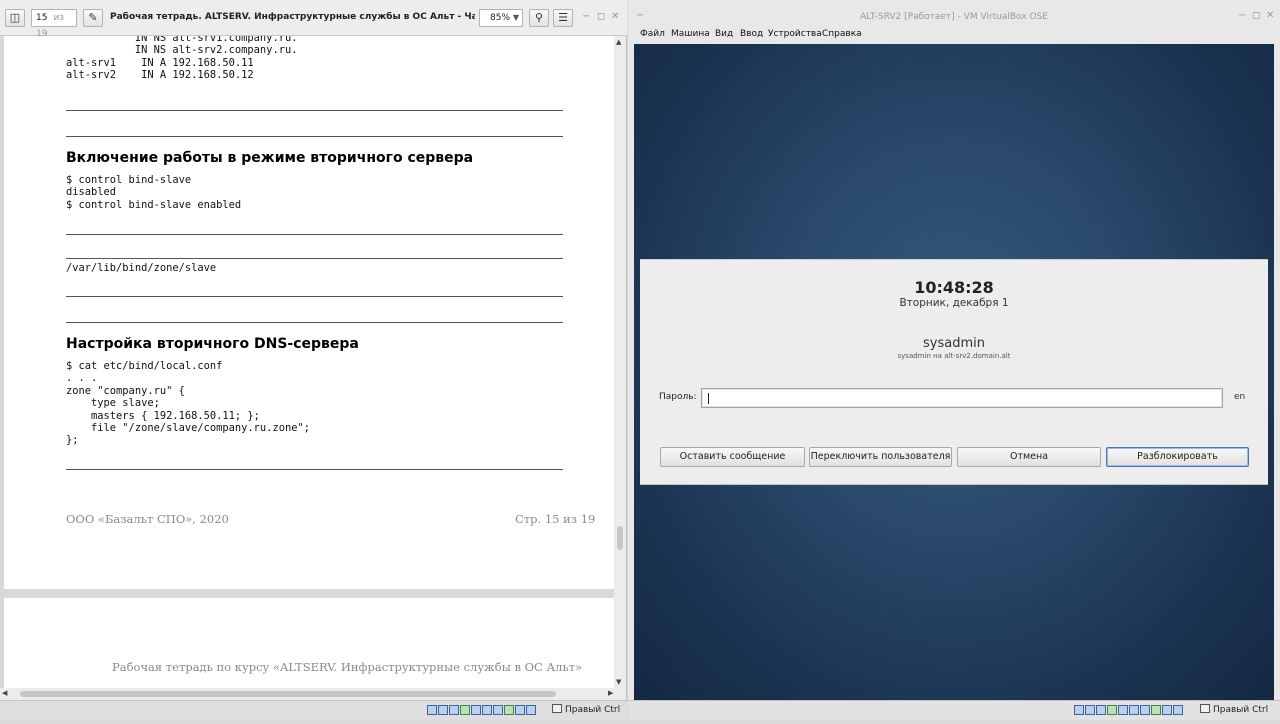 Image resolution: width=1280 pixels, height=724 pixels. I want to click on search-button: ⚲, so click(539, 18).